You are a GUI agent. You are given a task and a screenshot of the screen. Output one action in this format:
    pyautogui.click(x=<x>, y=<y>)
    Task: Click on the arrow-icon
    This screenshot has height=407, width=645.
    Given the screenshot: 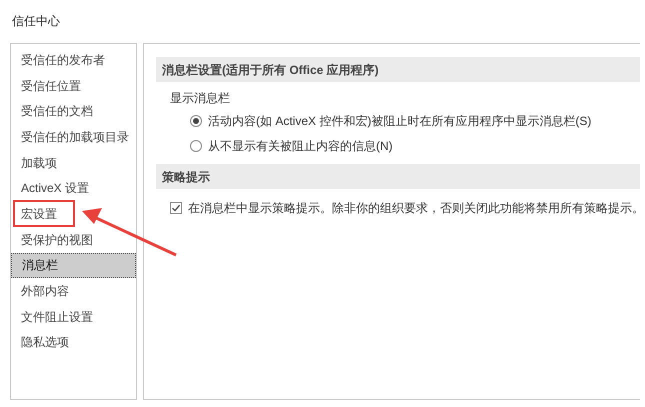 What is the action you would take?
    pyautogui.click(x=129, y=231)
    